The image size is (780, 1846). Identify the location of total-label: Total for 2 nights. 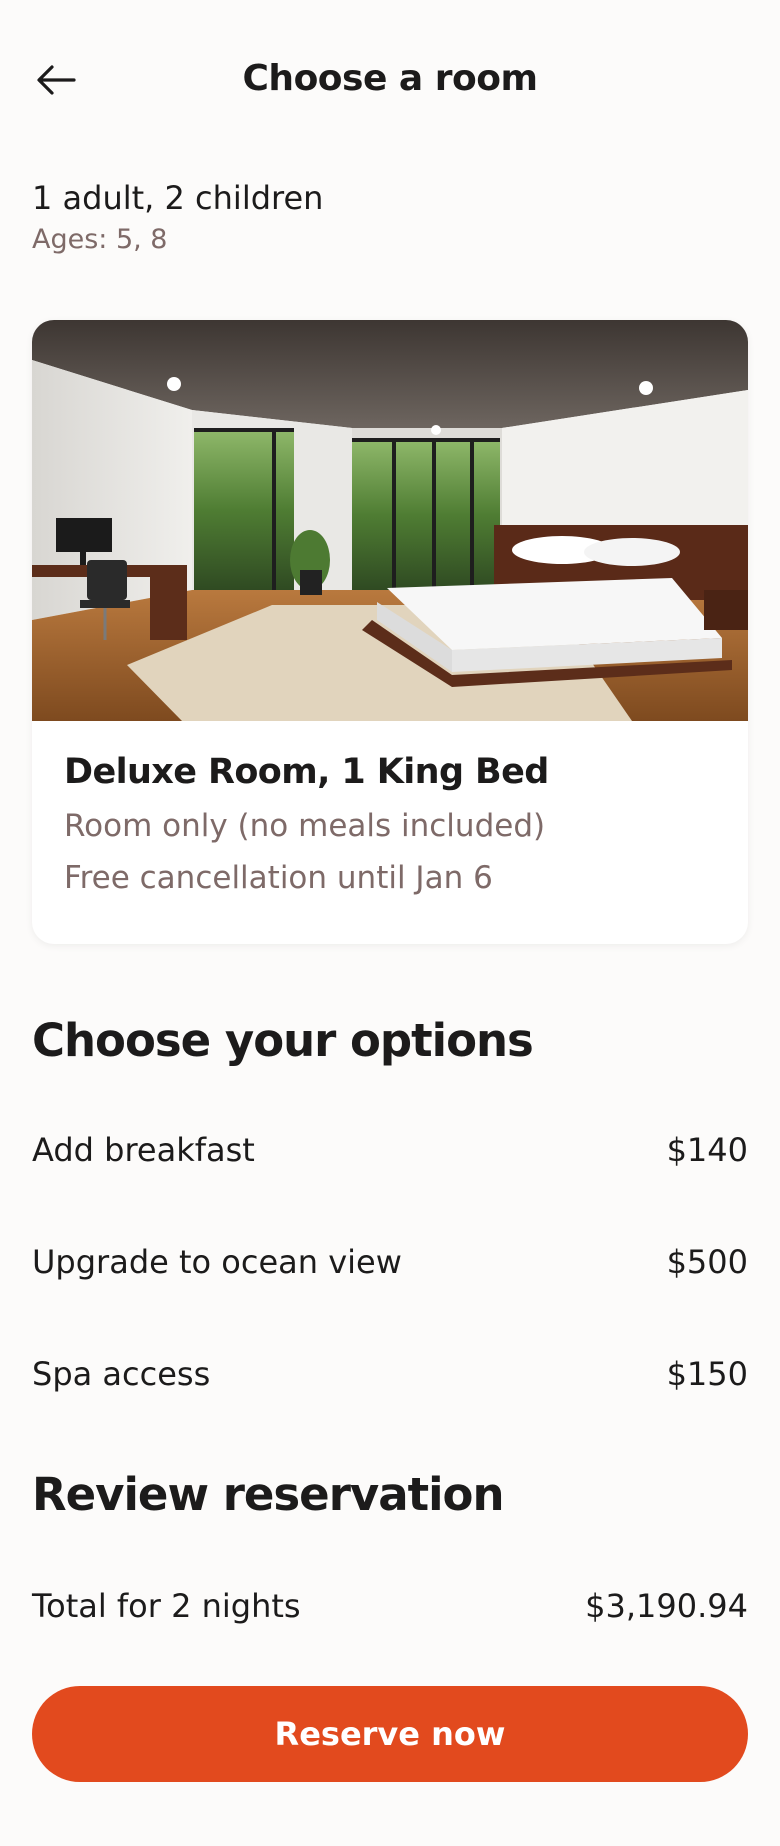
(166, 1606).